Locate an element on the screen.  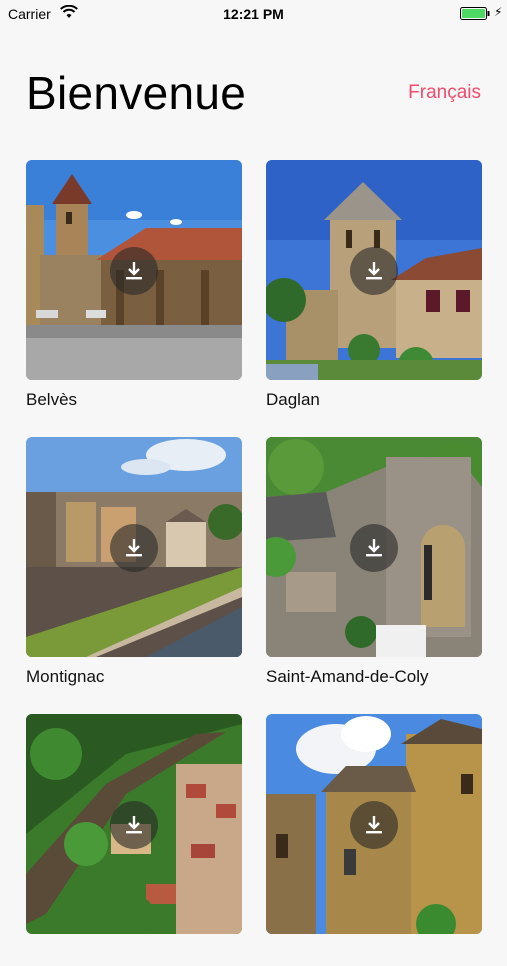
page-title: Bienvenue is located at coordinates (136, 93).